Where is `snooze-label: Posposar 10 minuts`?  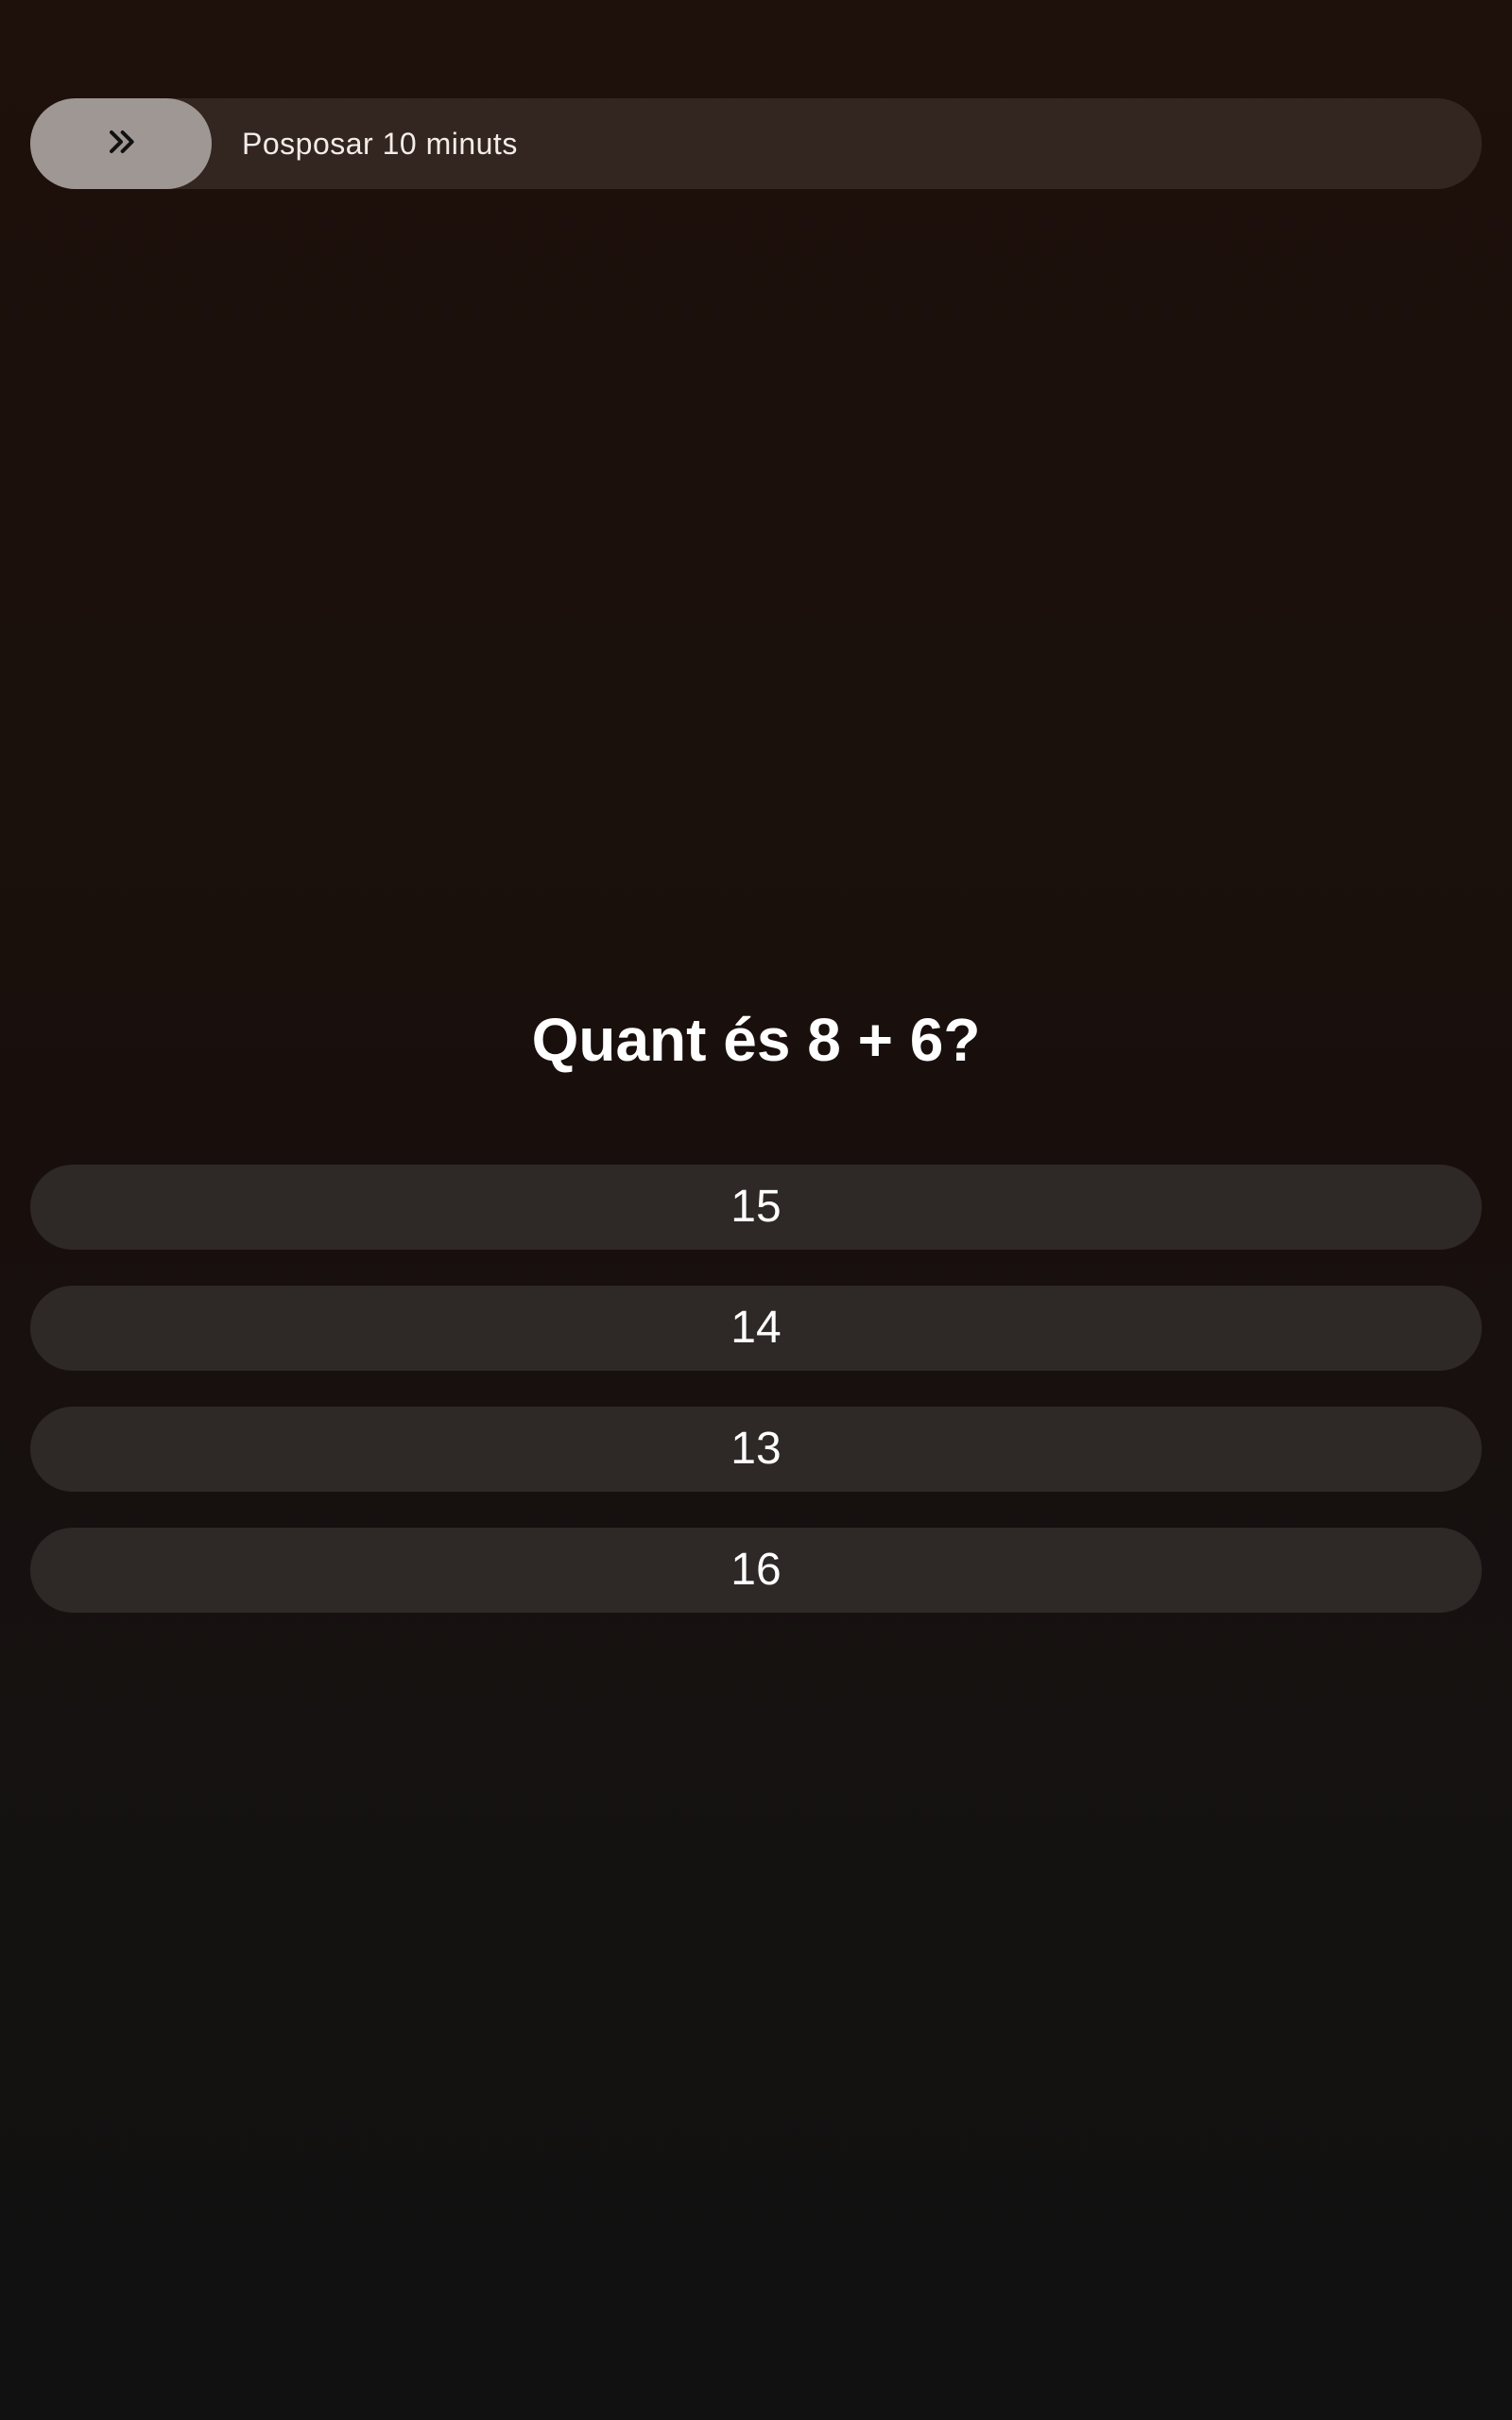
snooze-label: Posposar 10 minuts is located at coordinates (380, 144).